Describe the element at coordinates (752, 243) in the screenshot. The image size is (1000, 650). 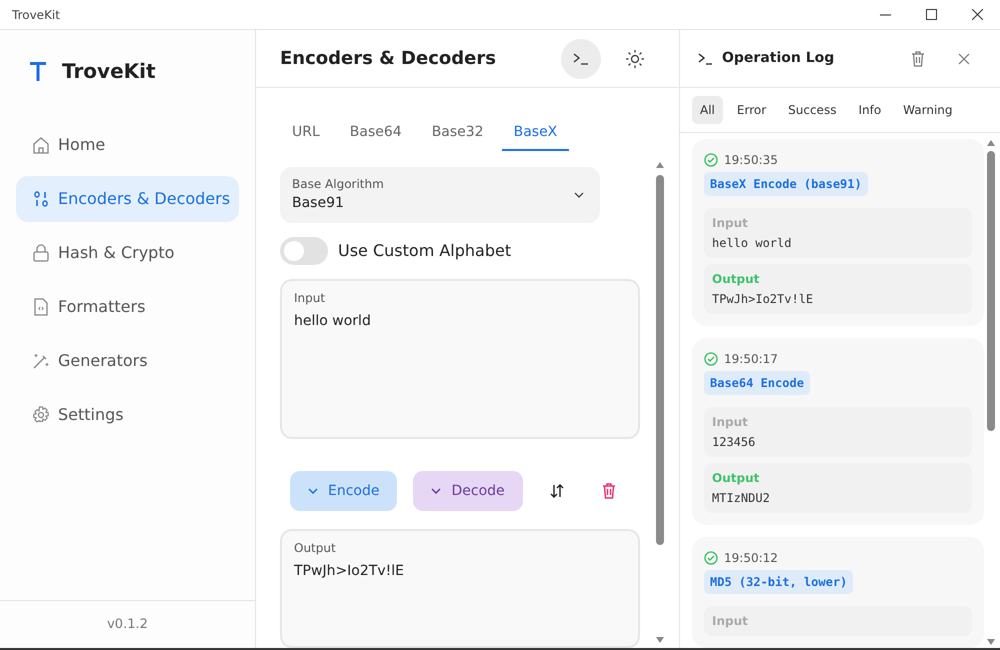
I see `input-value: hello world` at that location.